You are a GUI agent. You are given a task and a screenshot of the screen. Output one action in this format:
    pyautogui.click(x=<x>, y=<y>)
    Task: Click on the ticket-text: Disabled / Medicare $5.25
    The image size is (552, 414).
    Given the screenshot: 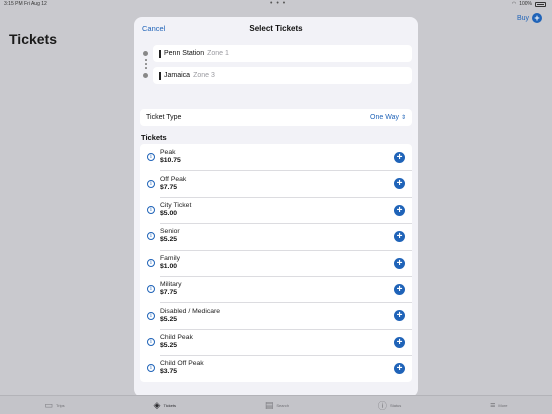 What is the action you would take?
    pyautogui.click(x=190, y=316)
    